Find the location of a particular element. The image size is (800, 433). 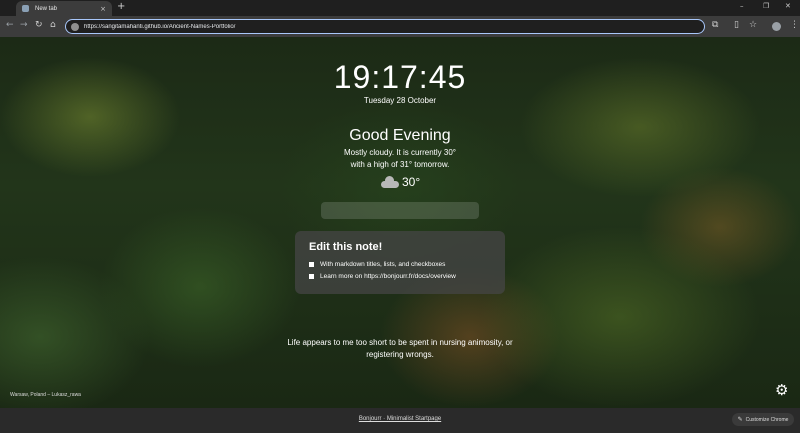

profile-avatar is located at coordinates (776, 26).